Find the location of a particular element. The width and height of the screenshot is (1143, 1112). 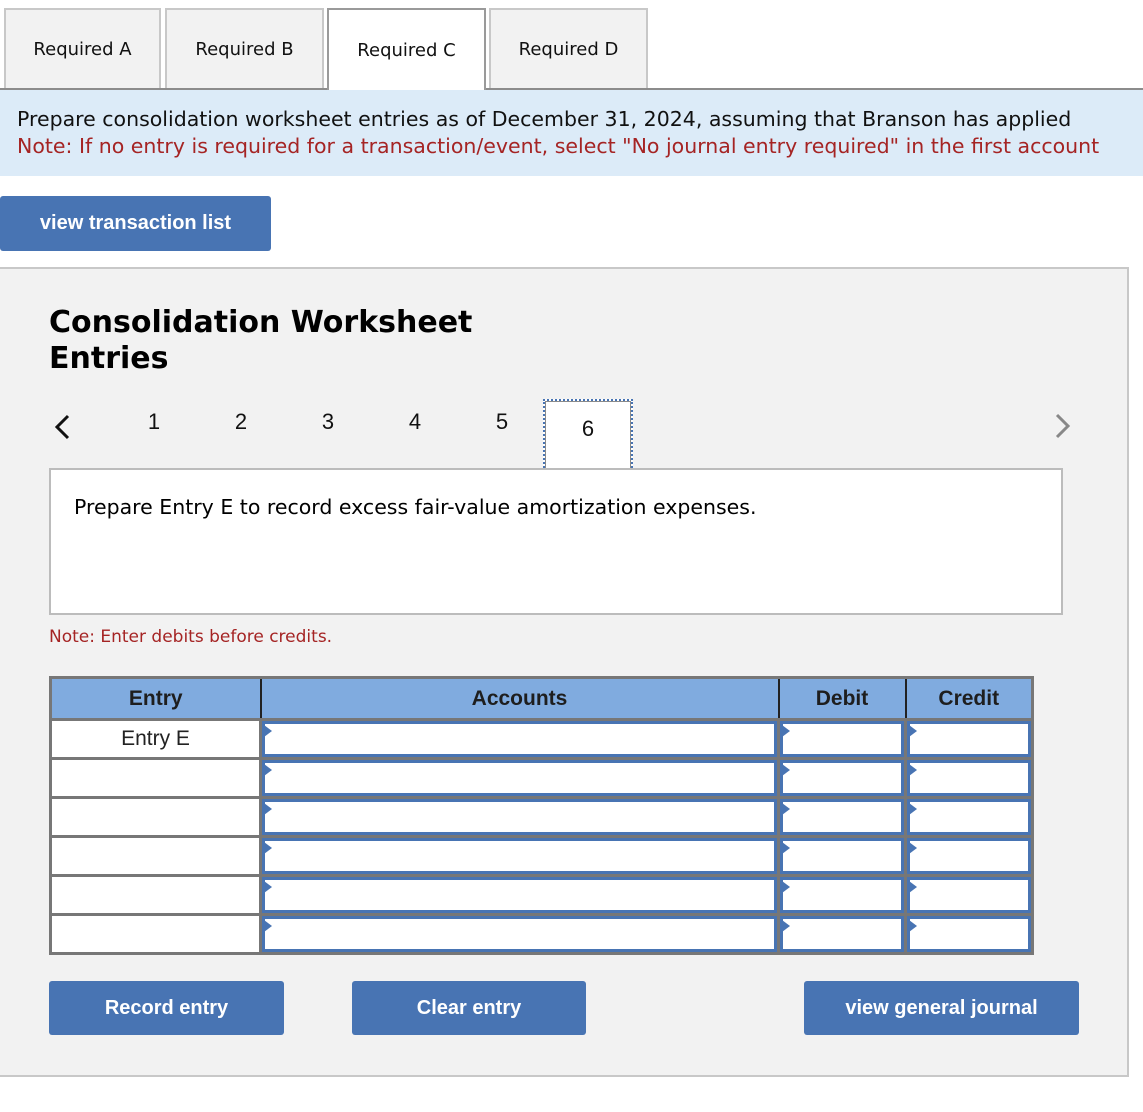

panel-title-line2: Entries is located at coordinates (109, 358).